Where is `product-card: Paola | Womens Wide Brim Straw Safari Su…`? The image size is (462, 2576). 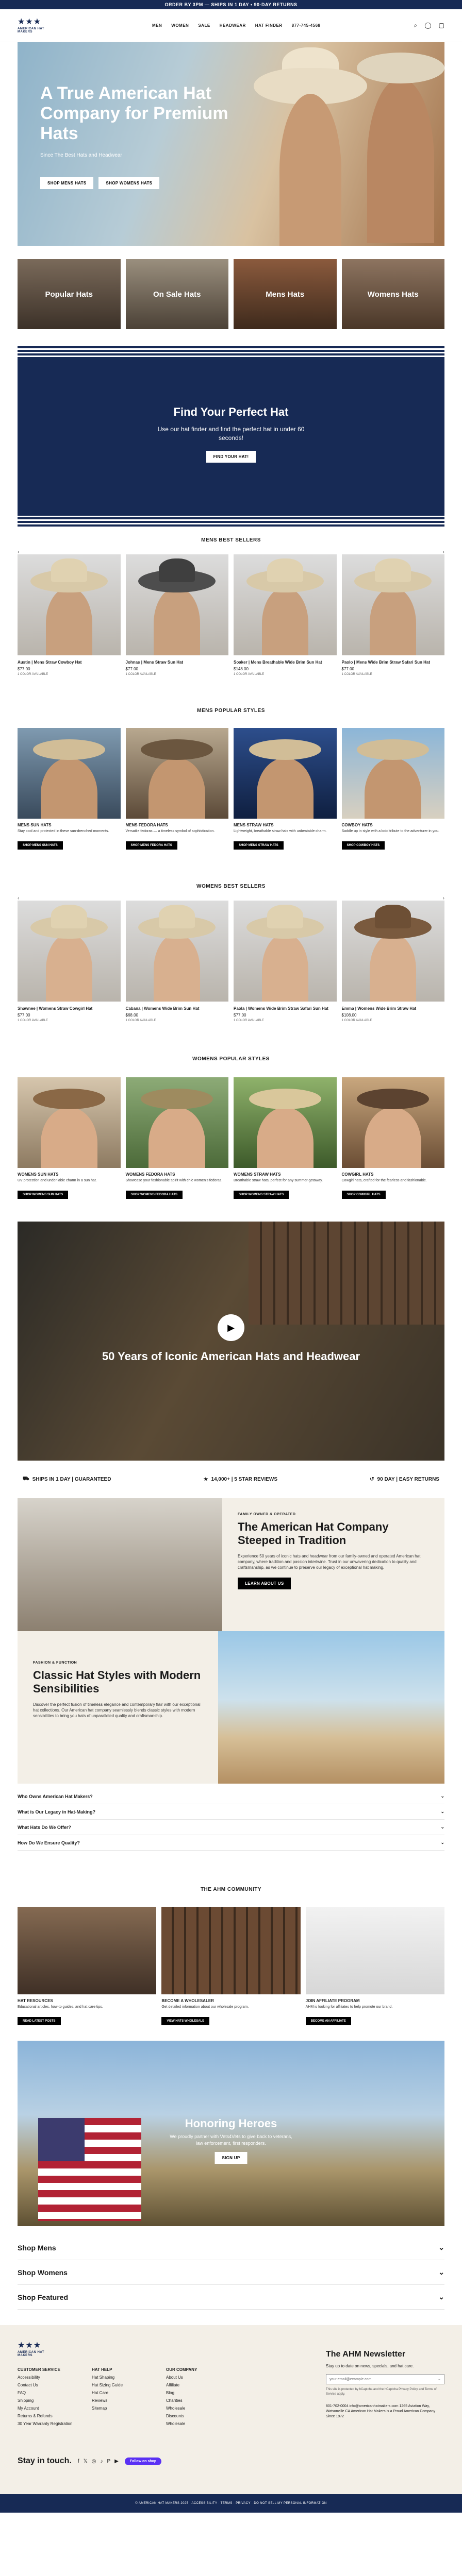
product-card: Paola | Womens Wide Brim Straw Safari Su… is located at coordinates (285, 961).